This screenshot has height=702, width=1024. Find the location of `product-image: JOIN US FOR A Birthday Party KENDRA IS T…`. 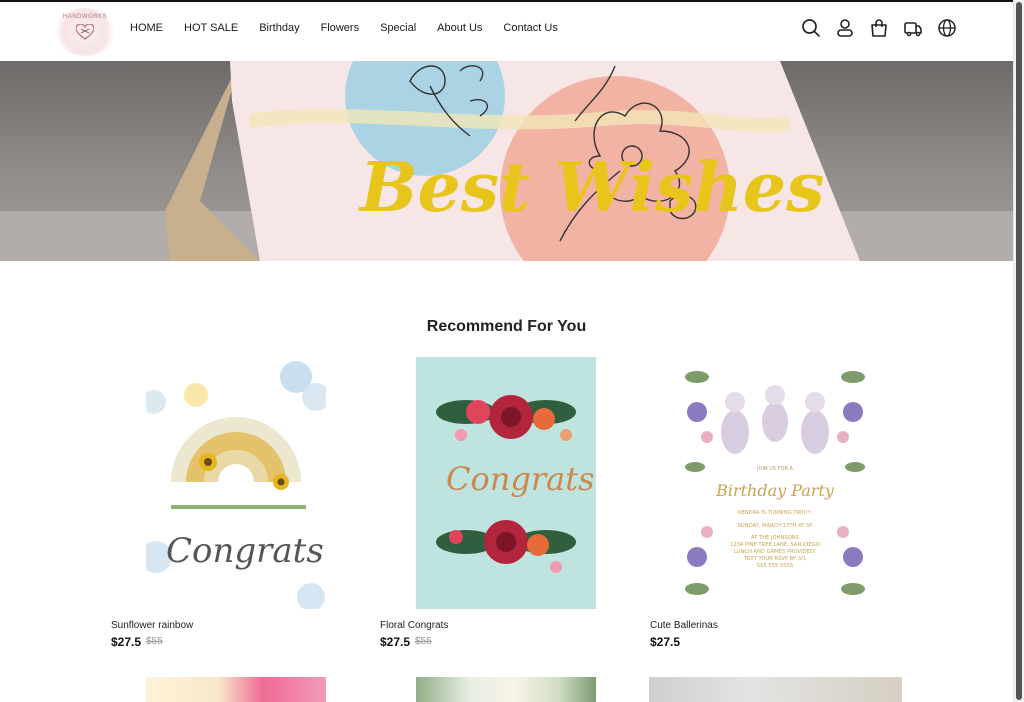

product-image: JOIN US FOR A Birthday Party KENDRA IS T… is located at coordinates (775, 483).